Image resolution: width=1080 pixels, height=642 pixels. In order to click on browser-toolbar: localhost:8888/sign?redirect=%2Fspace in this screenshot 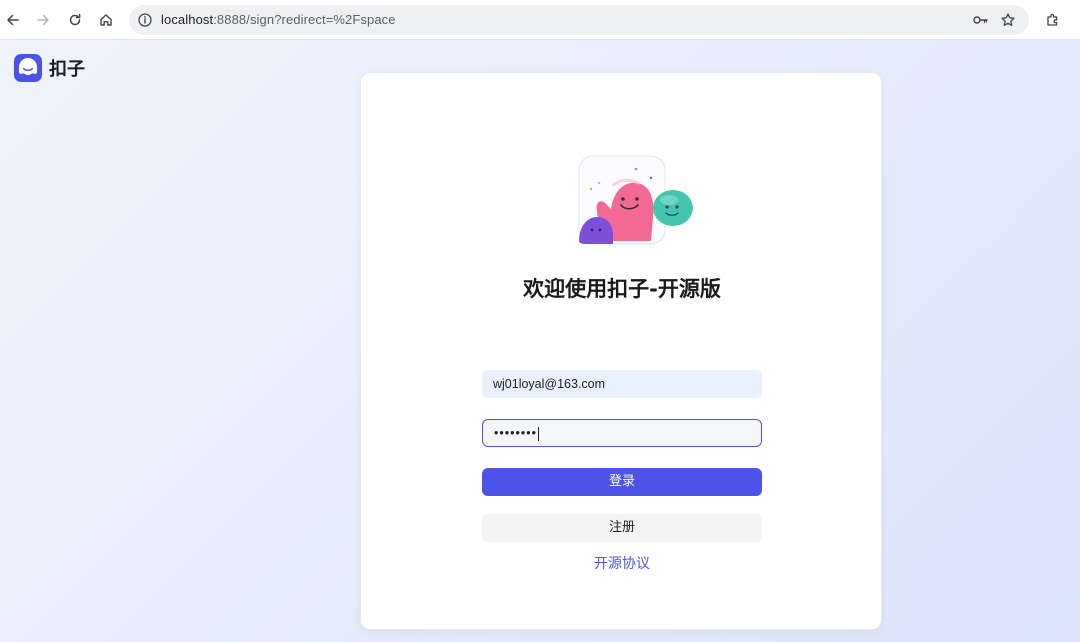, I will do `click(540, 20)`.